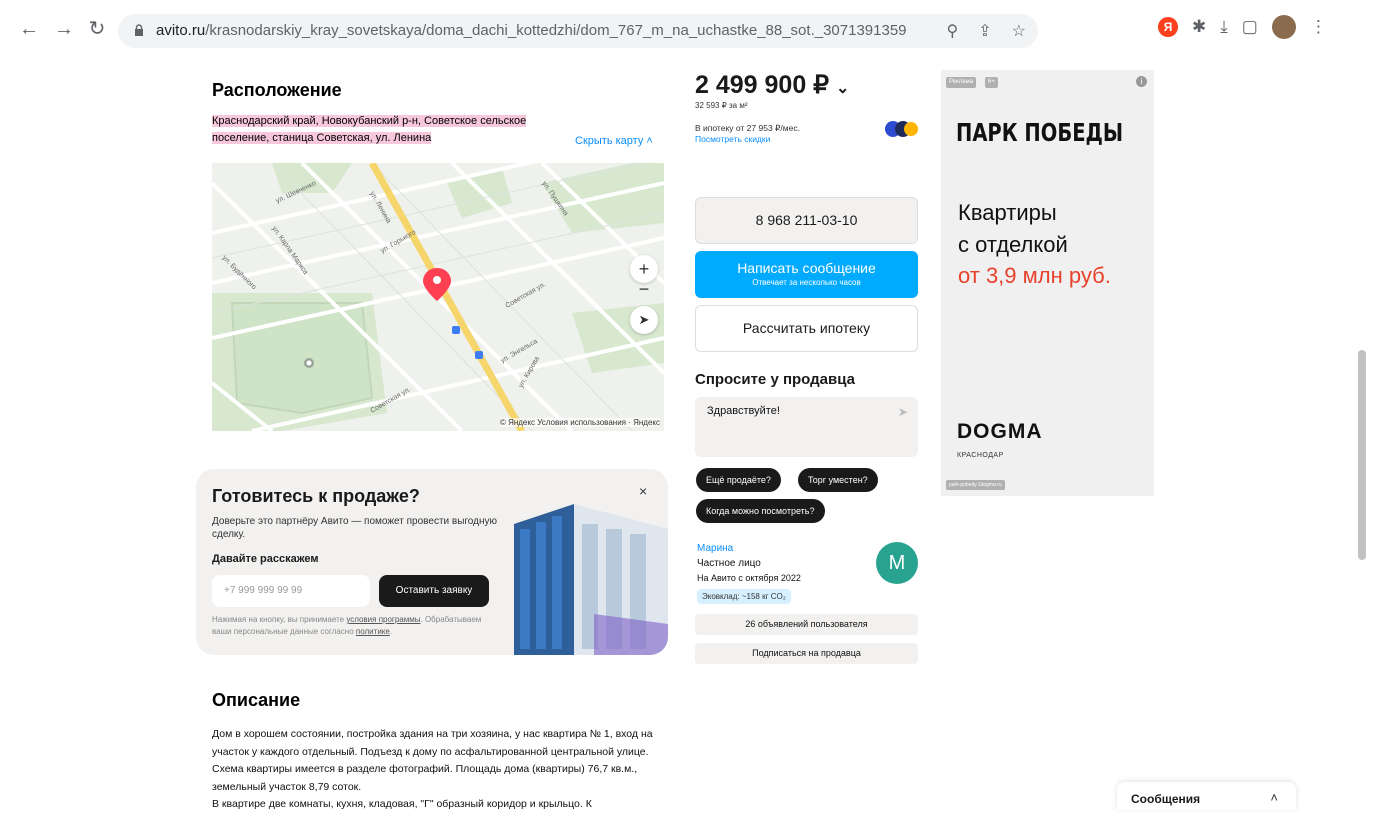  What do you see at coordinates (838, 480) in the screenshot?
I see `quick-question-chip: Торг уместен?` at bounding box center [838, 480].